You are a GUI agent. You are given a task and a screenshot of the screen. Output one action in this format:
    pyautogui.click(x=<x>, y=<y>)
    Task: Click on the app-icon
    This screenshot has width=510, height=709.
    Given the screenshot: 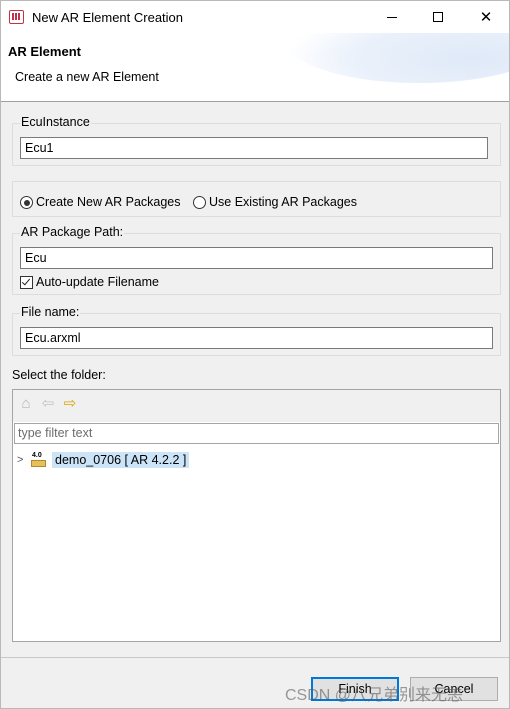 What is the action you would take?
    pyautogui.click(x=16, y=17)
    